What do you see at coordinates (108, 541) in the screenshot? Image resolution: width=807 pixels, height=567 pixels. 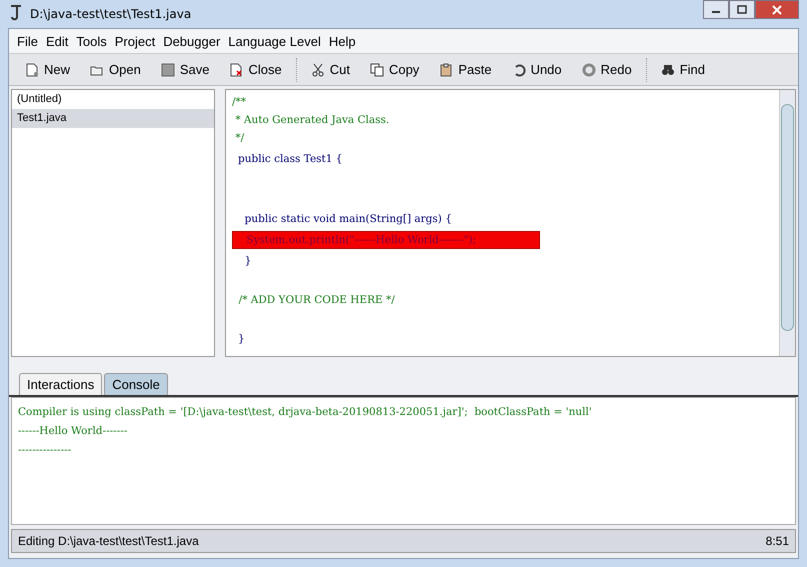 I see `status-message: Editing D:\java-test\test\Test1.java` at bounding box center [108, 541].